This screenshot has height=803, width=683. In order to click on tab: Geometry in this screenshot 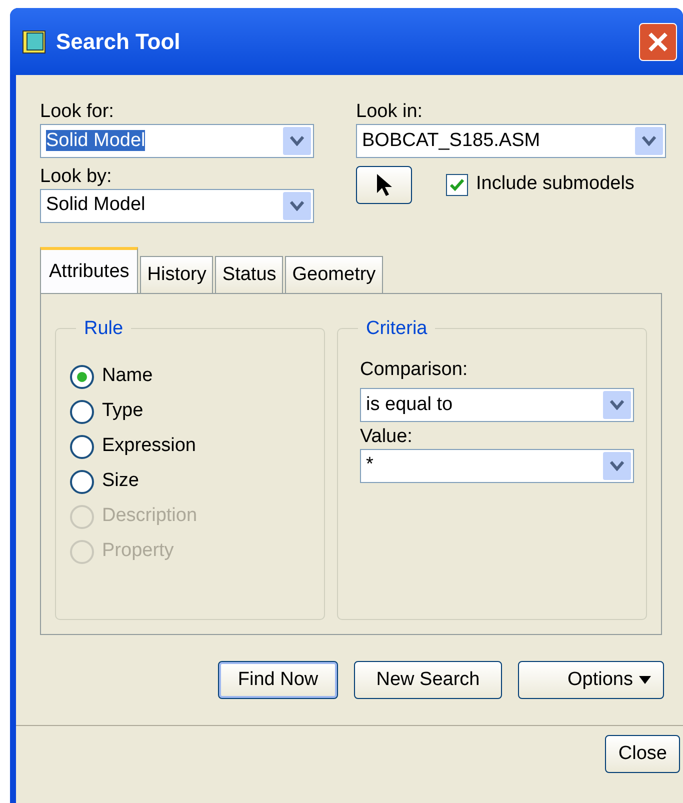, I will do `click(334, 275)`.